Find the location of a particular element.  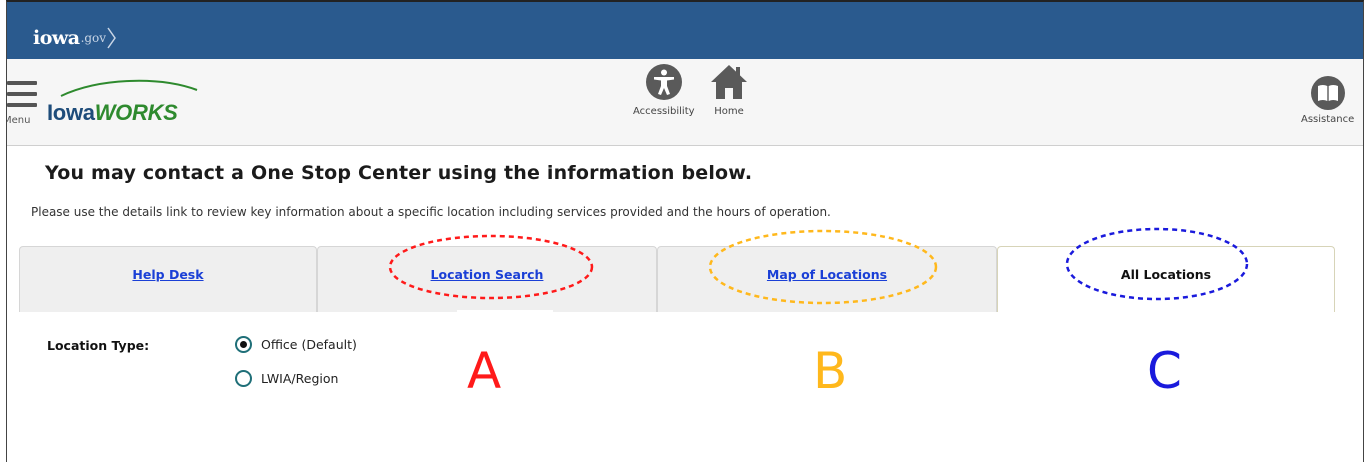

radio-unchecked-icon is located at coordinates (243, 378).